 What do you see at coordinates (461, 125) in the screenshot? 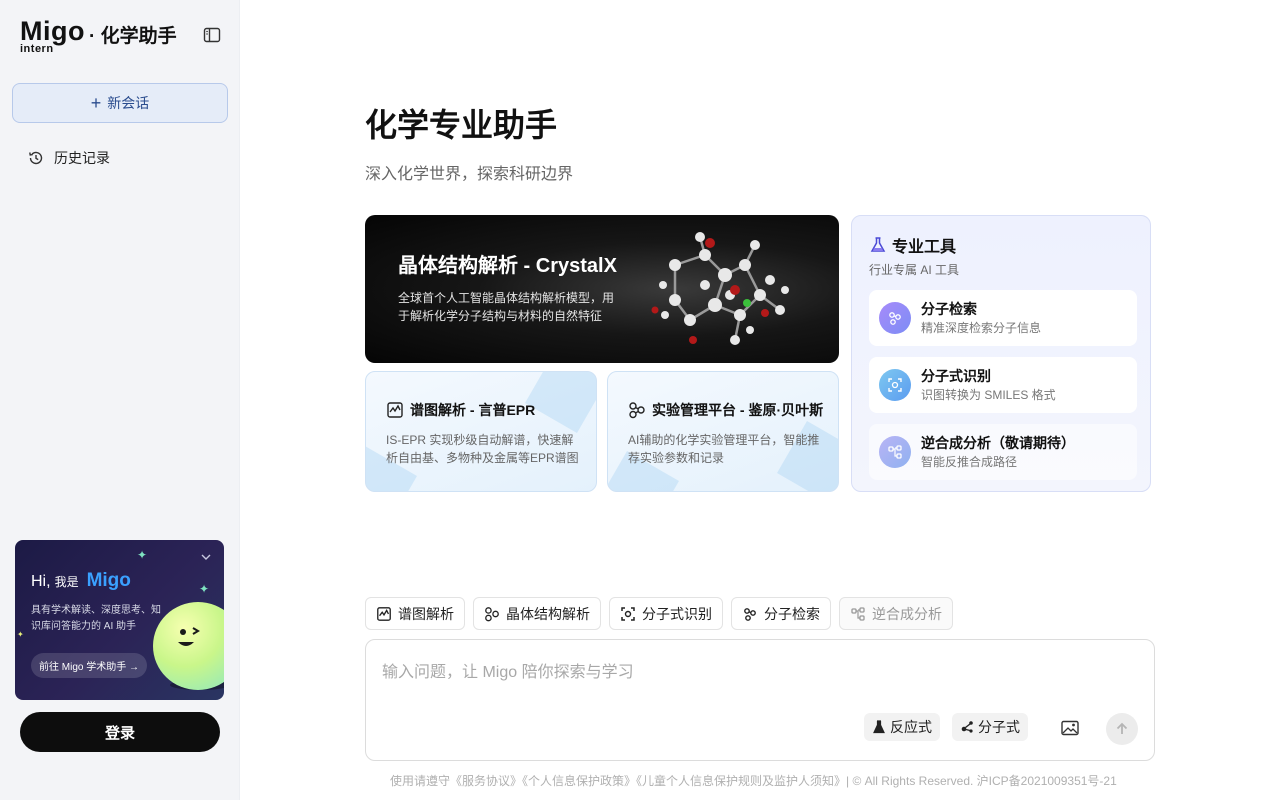
I see `page-title: 化学专业助手` at bounding box center [461, 125].